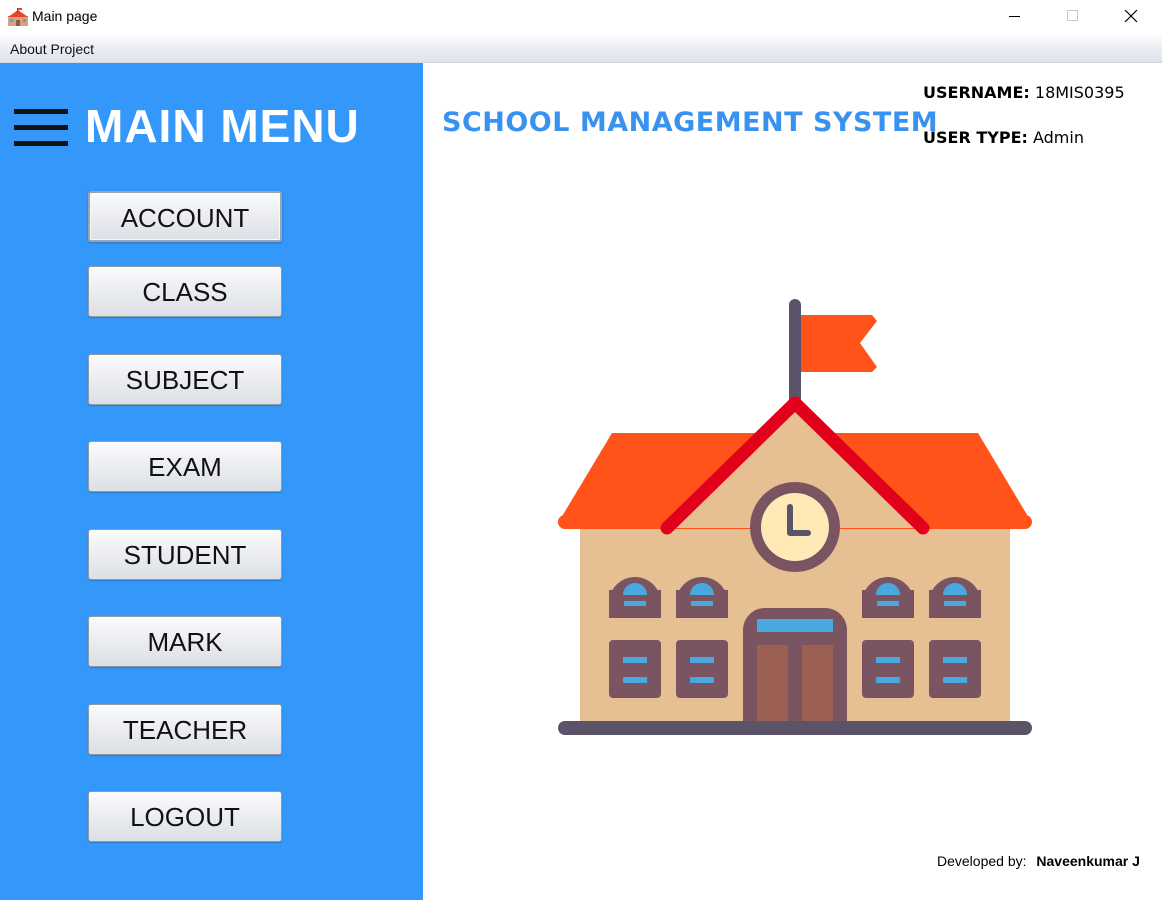 Image resolution: width=1162 pixels, height=900 pixels. I want to click on username-label: USERNAME:, so click(976, 92).